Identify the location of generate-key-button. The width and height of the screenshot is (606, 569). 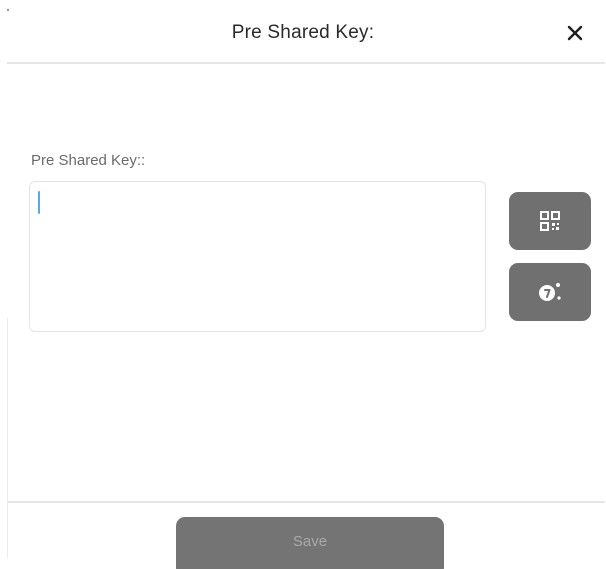
(550, 292).